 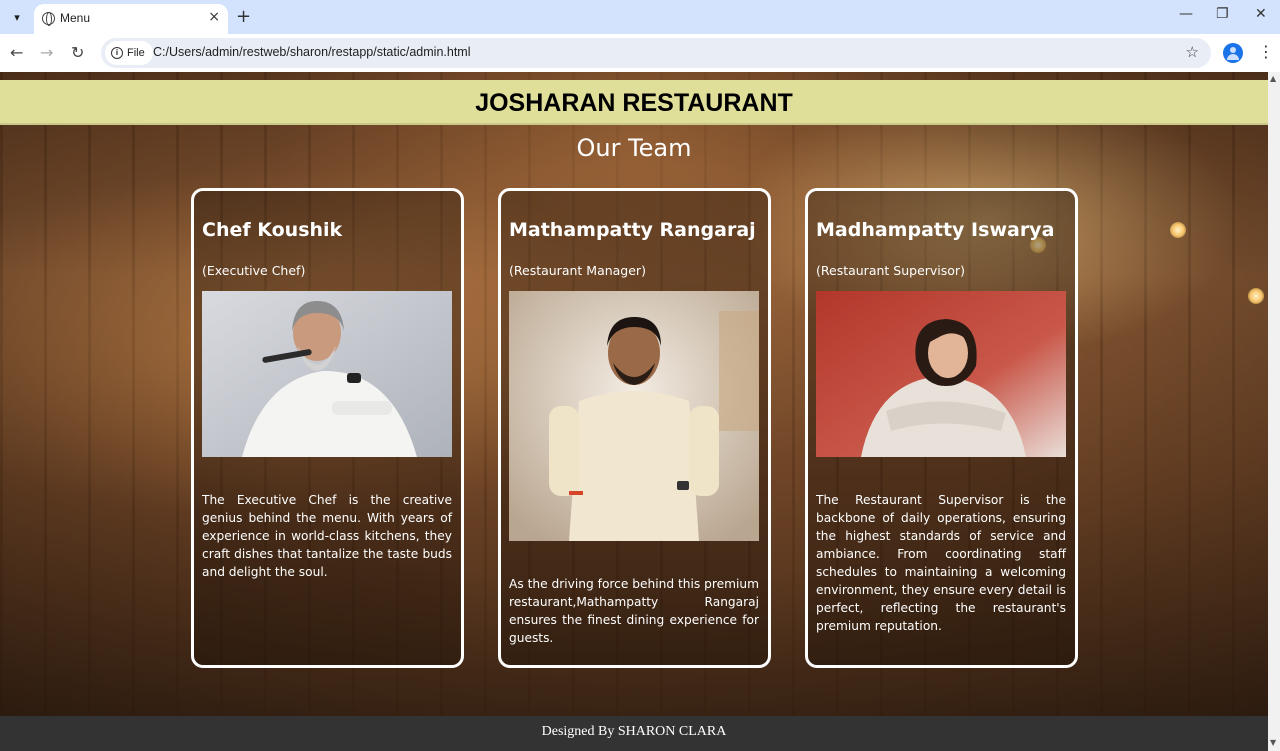 I want to click on close-tab-icon: ×, so click(x=214, y=17).